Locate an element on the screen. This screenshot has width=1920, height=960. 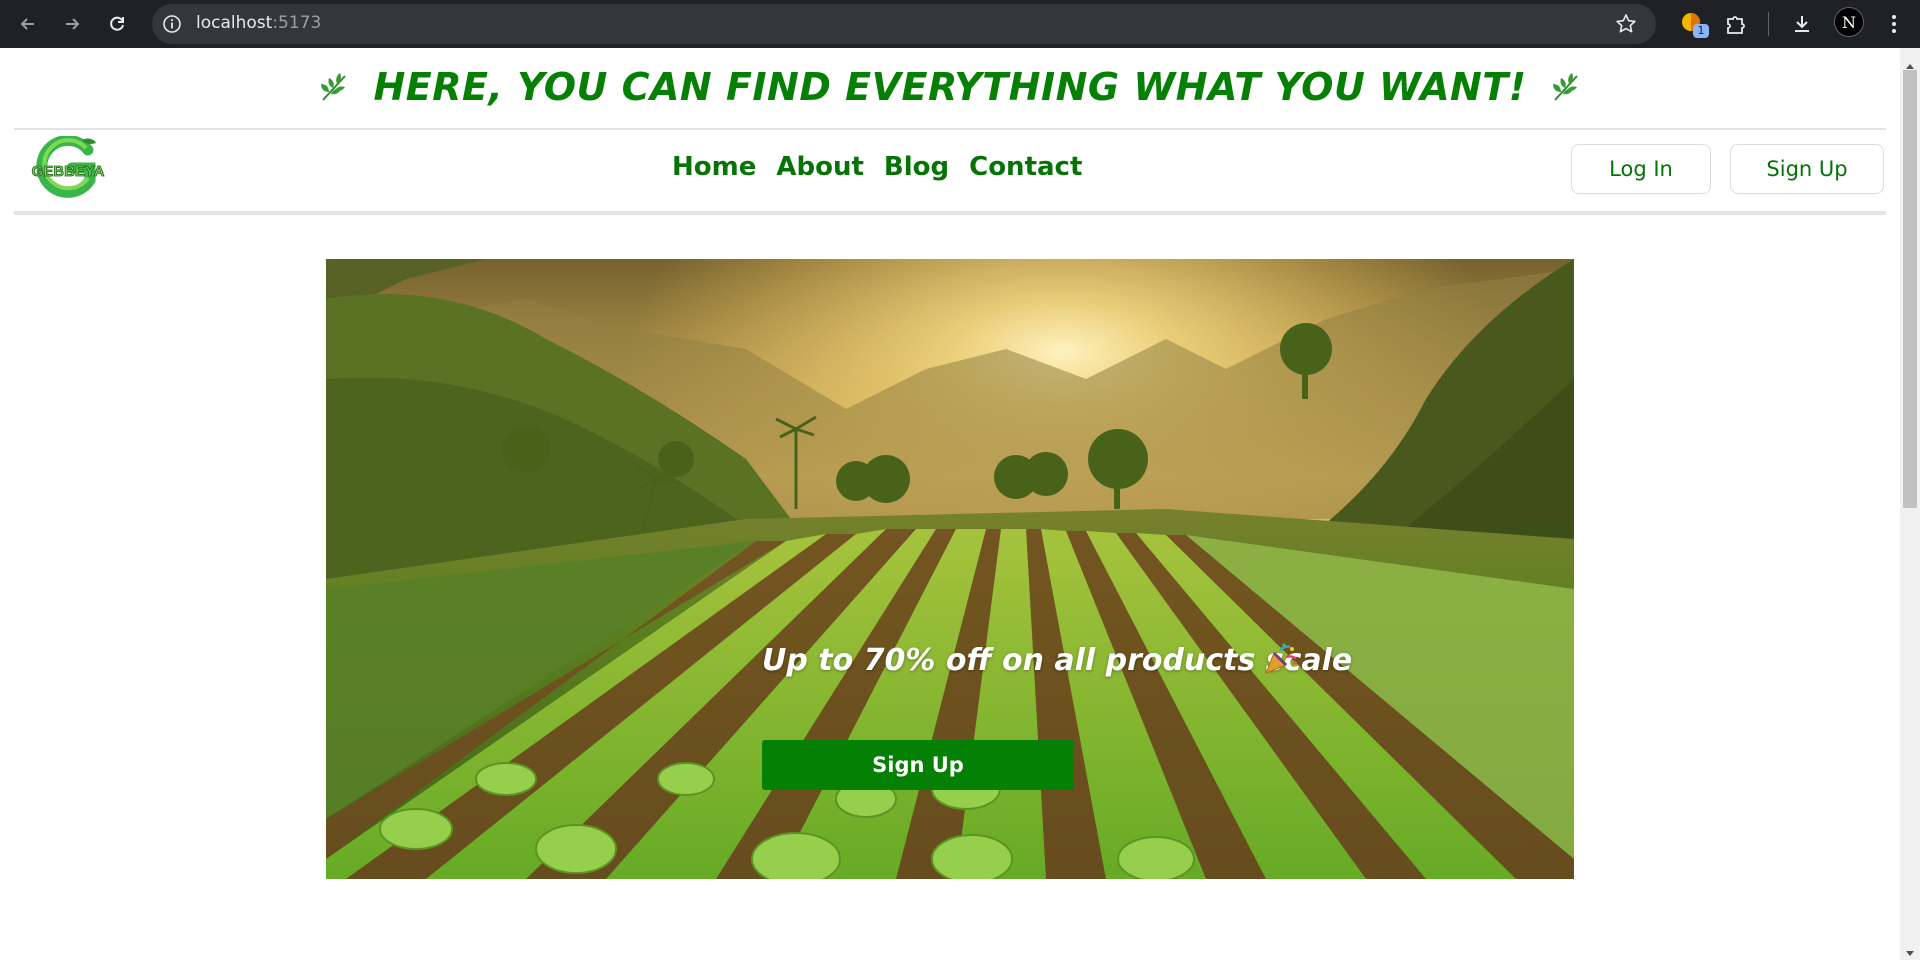
kebab-menu-icon is located at coordinates (1894, 24).